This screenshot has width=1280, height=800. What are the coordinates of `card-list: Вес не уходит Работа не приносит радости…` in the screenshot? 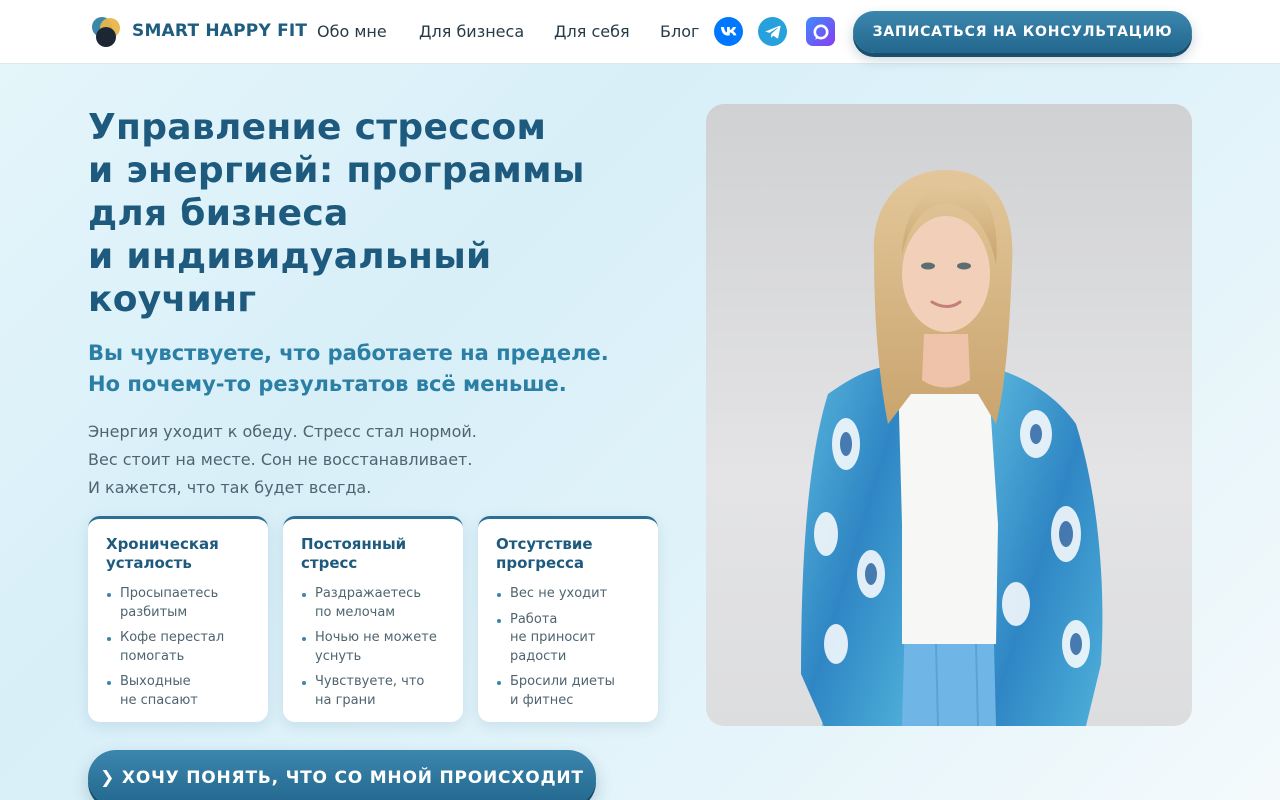 It's located at (569, 647).